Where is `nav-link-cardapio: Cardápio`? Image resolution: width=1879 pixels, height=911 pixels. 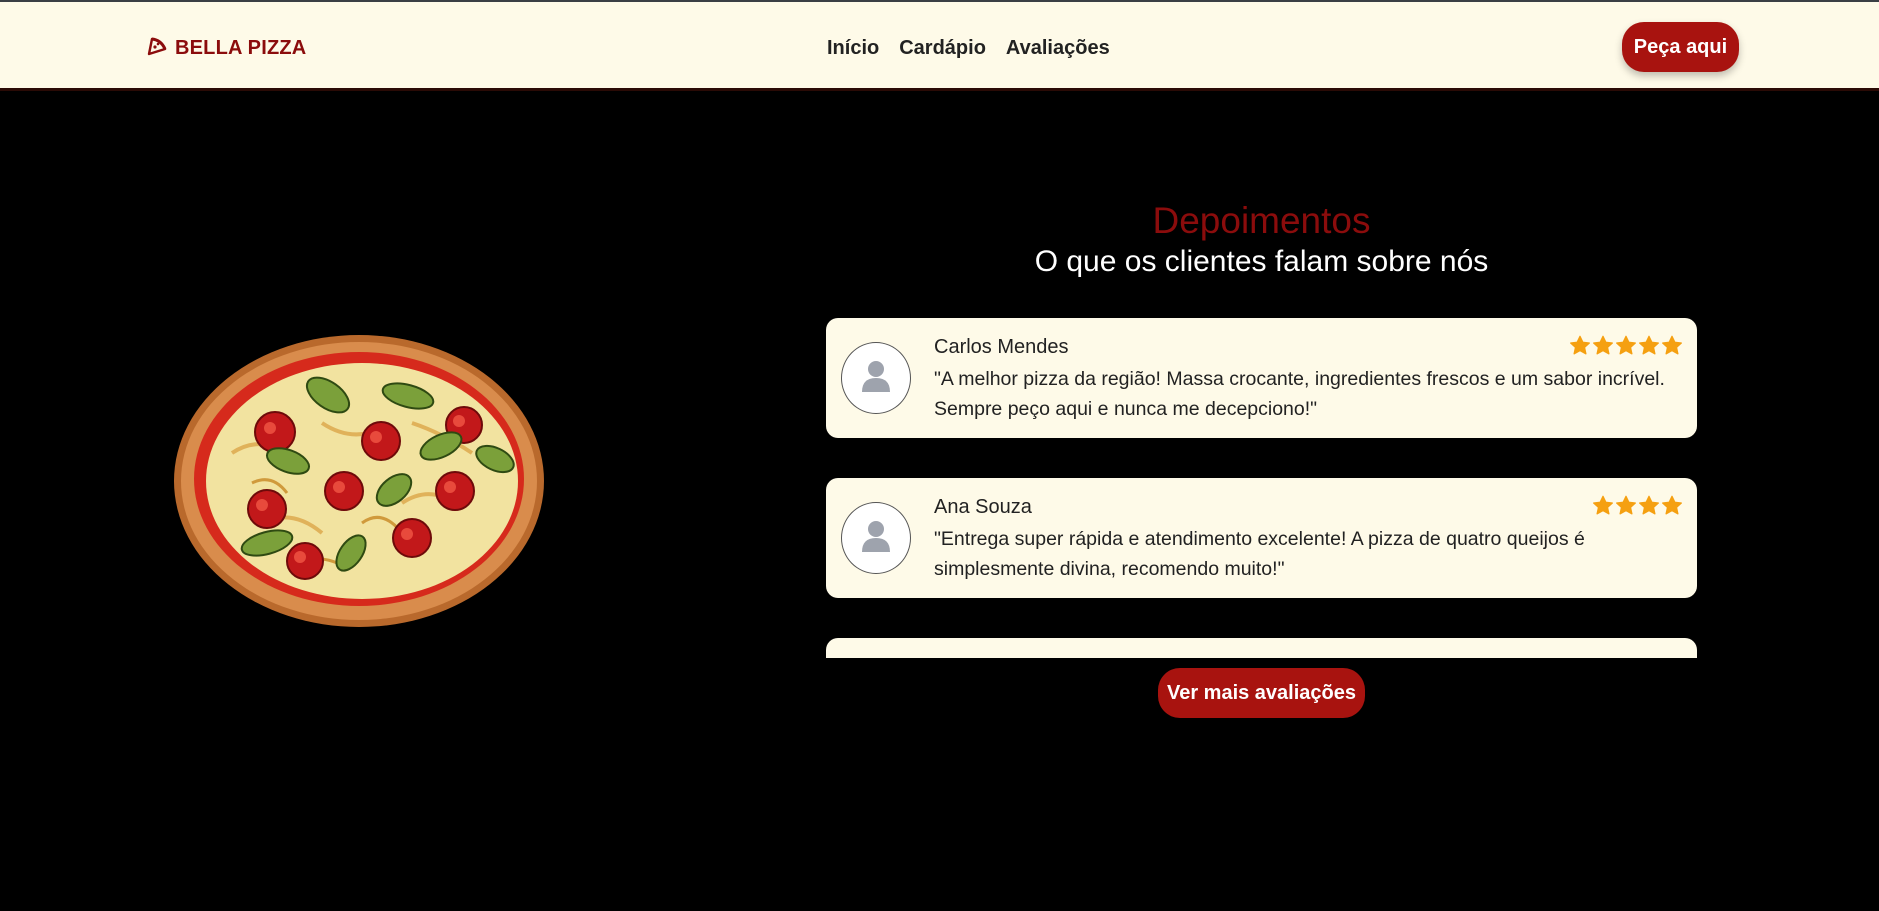
nav-link-cardapio: Cardápio is located at coordinates (942, 48).